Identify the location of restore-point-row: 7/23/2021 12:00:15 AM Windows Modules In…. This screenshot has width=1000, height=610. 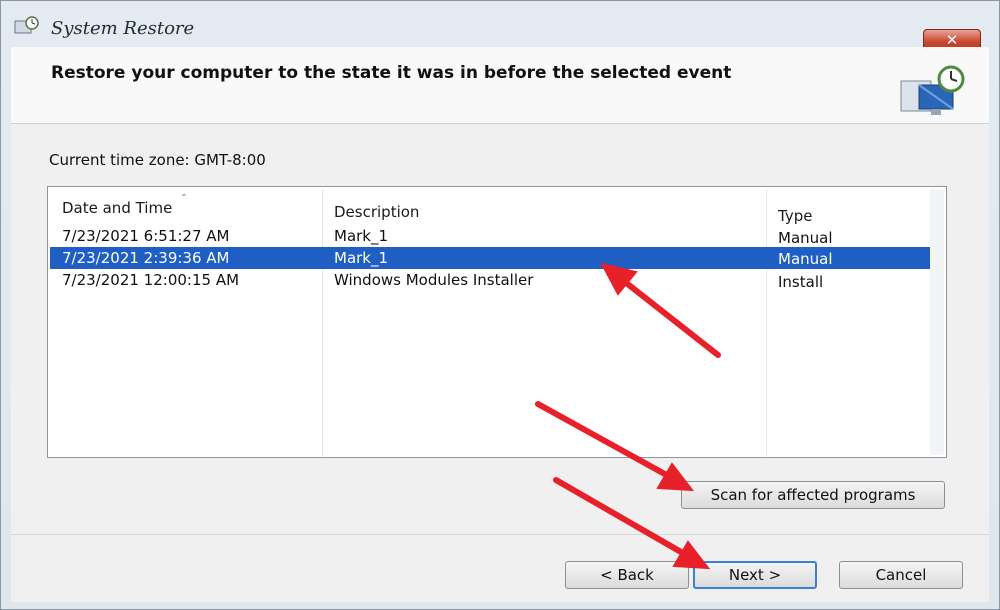
(497, 280).